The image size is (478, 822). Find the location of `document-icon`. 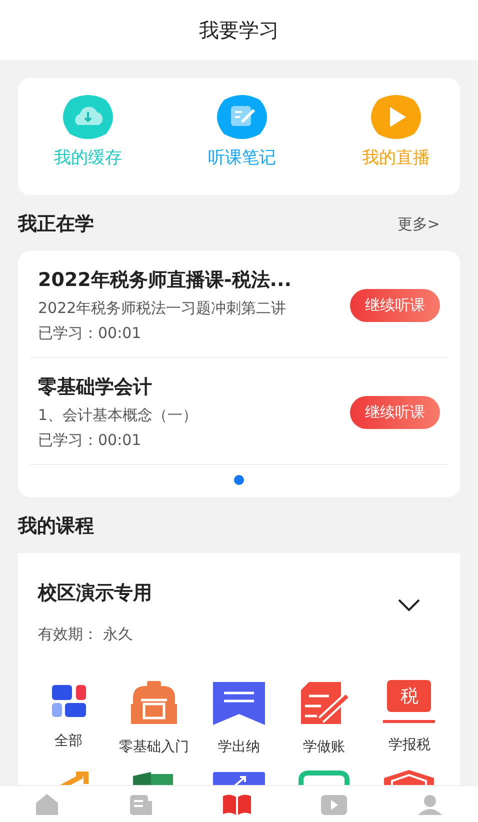

document-icon is located at coordinates (141, 804).